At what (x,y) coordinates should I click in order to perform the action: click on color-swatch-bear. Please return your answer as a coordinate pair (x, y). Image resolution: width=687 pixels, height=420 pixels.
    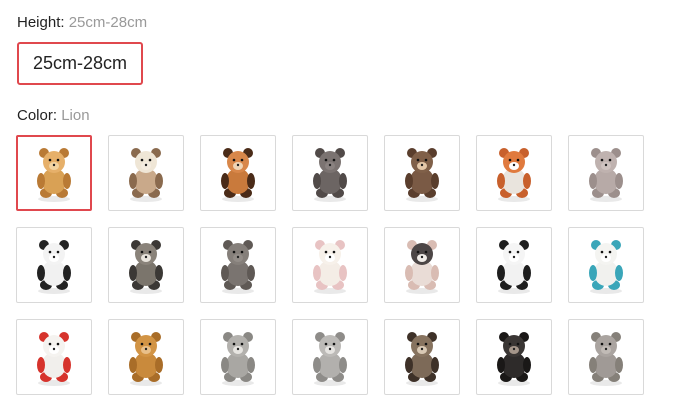
    Looking at the image, I should click on (146, 357).